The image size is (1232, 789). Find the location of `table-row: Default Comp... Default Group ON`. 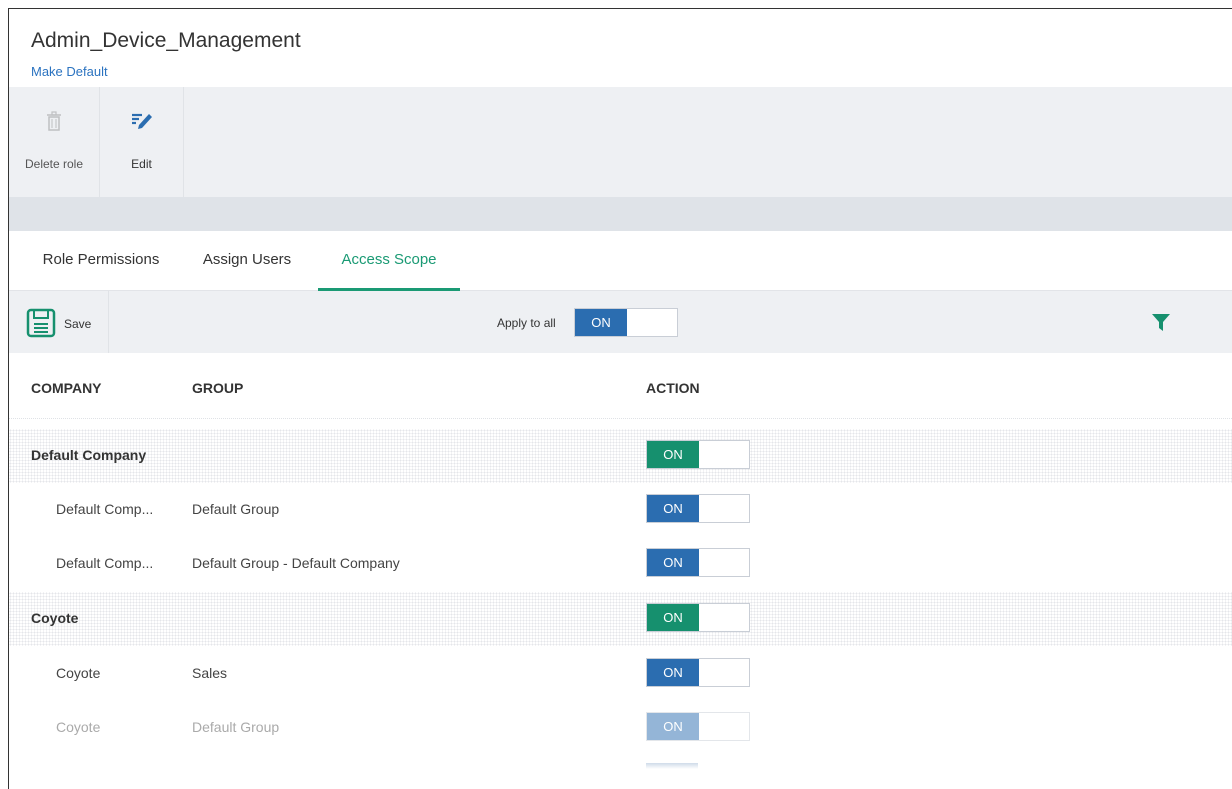

table-row: Default Comp... Default Group ON is located at coordinates (620, 510).